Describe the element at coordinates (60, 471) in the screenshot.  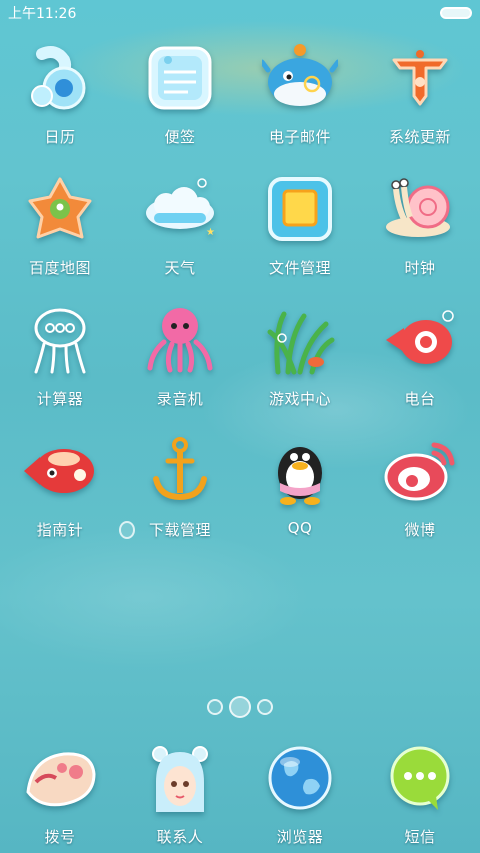
I see `compass-icon` at that location.